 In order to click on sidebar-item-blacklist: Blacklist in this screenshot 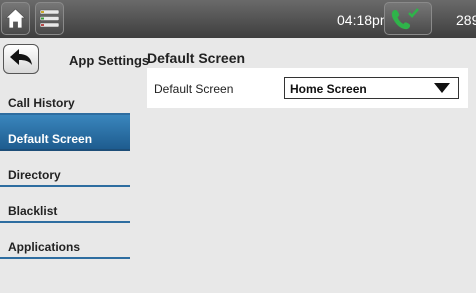, I will do `click(65, 205)`.